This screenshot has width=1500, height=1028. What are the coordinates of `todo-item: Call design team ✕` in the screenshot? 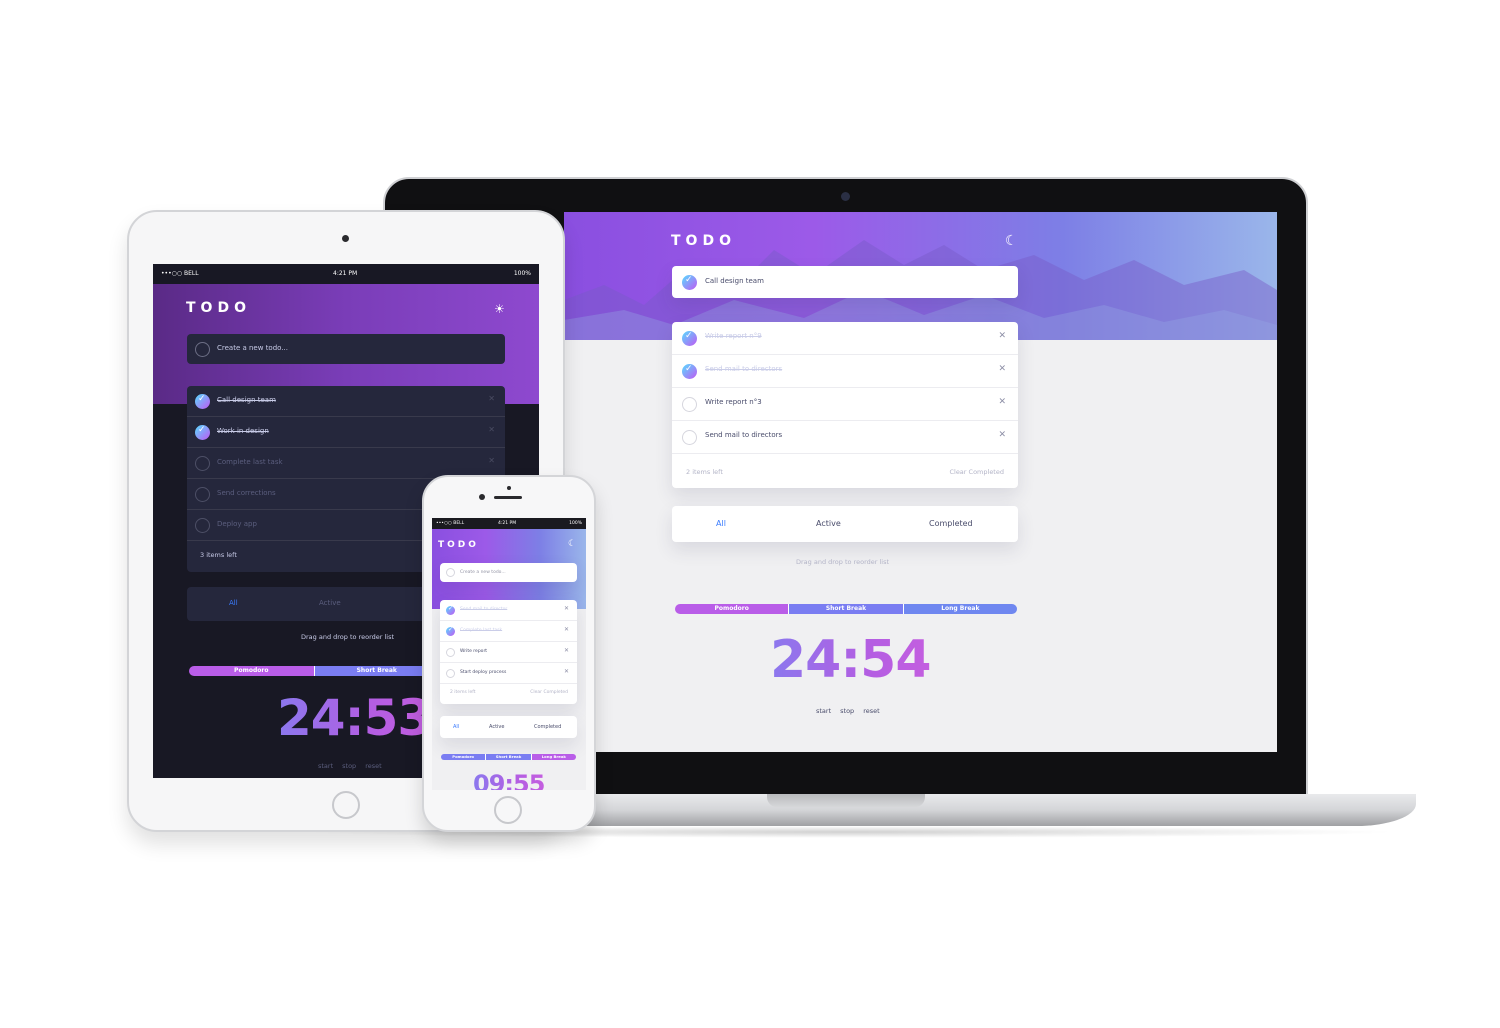 It's located at (346, 401).